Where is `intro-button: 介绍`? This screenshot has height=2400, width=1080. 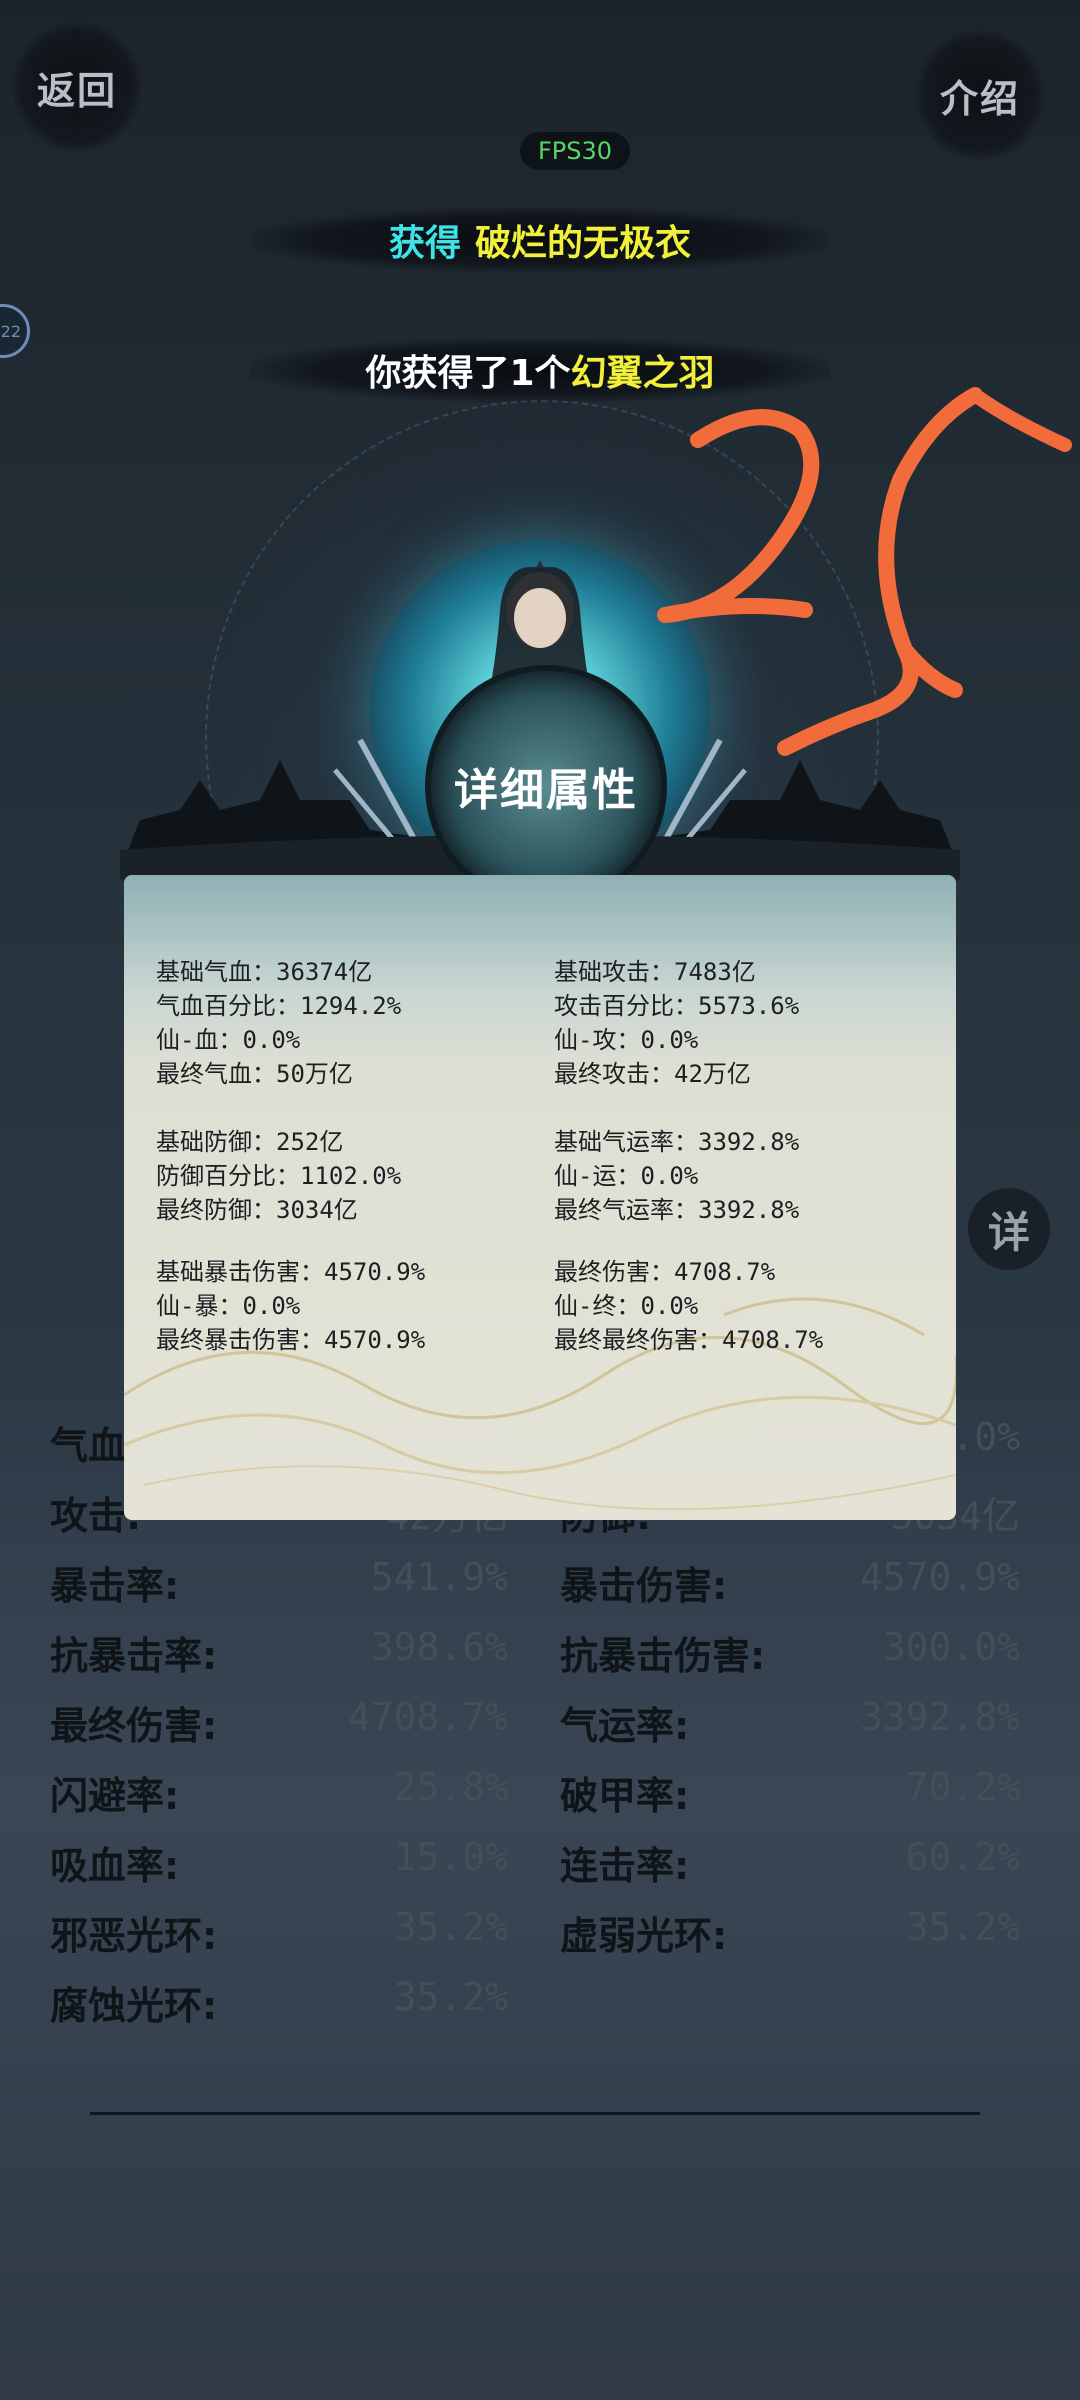
intro-button: 介绍 is located at coordinates (980, 95).